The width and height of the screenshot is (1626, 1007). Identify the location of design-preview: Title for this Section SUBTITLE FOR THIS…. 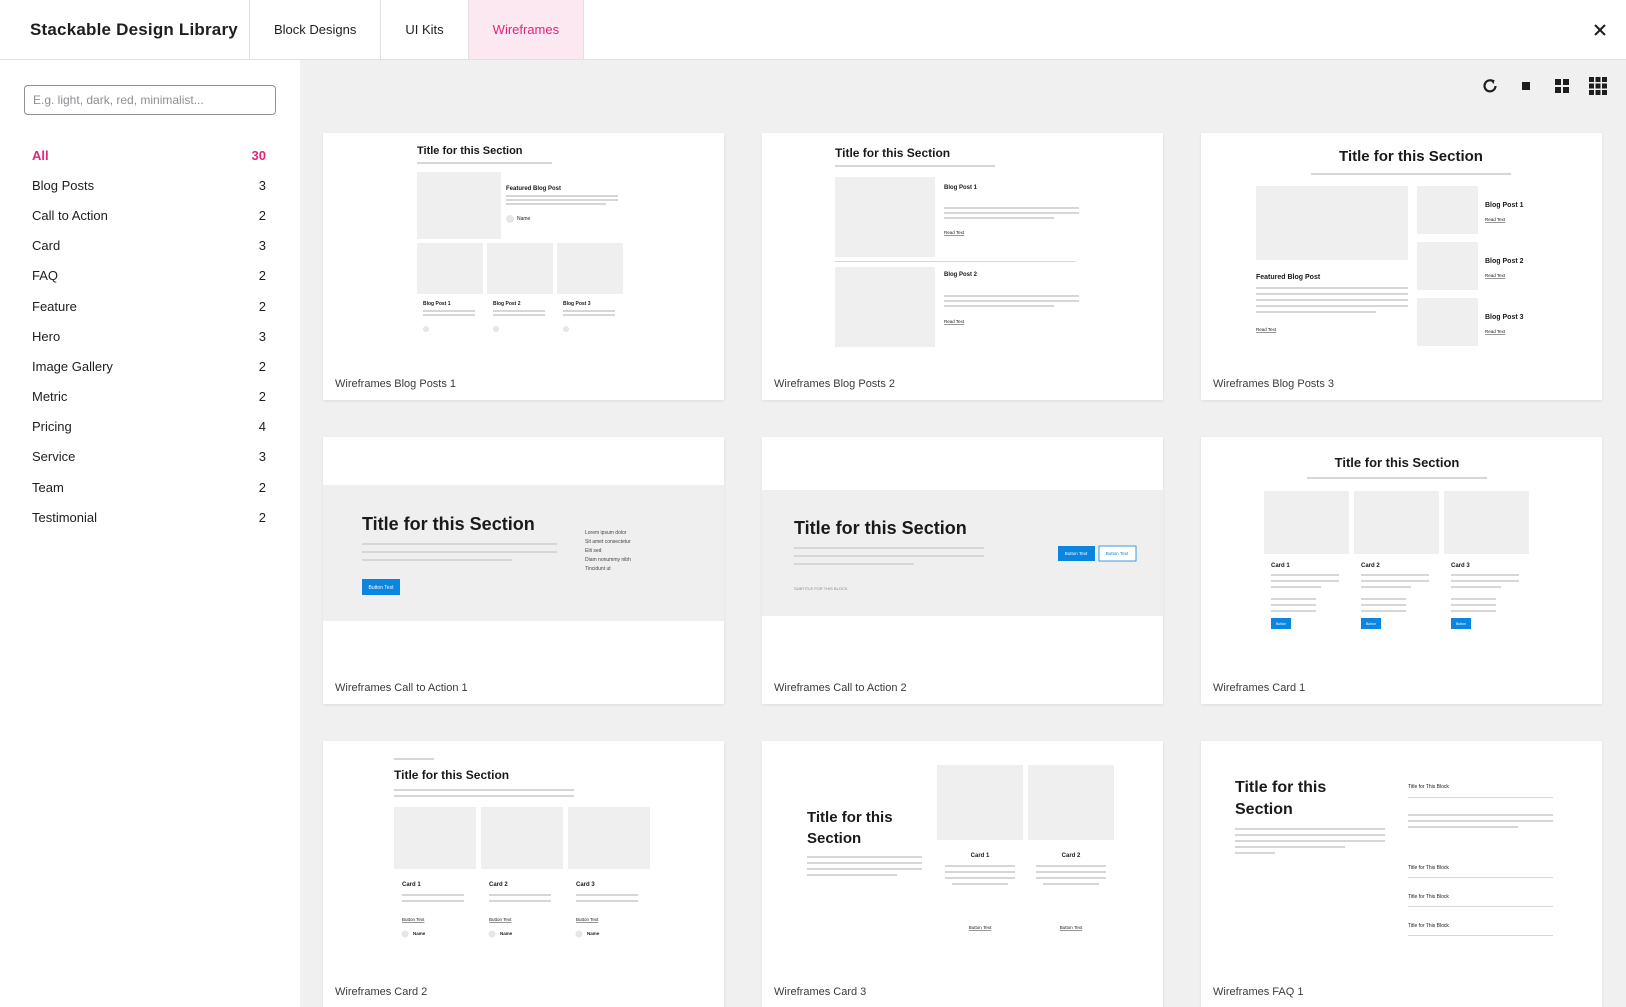
(962, 553).